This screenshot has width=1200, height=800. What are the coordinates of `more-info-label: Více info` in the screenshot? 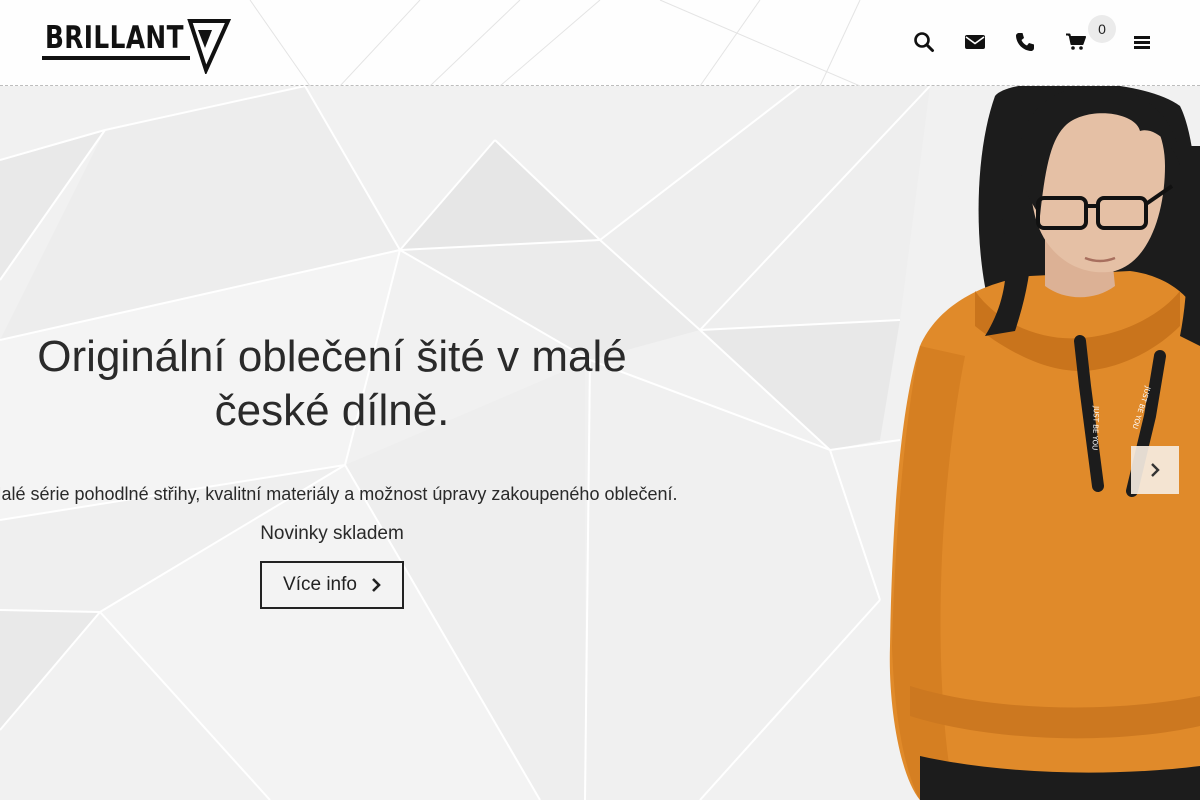 It's located at (320, 584).